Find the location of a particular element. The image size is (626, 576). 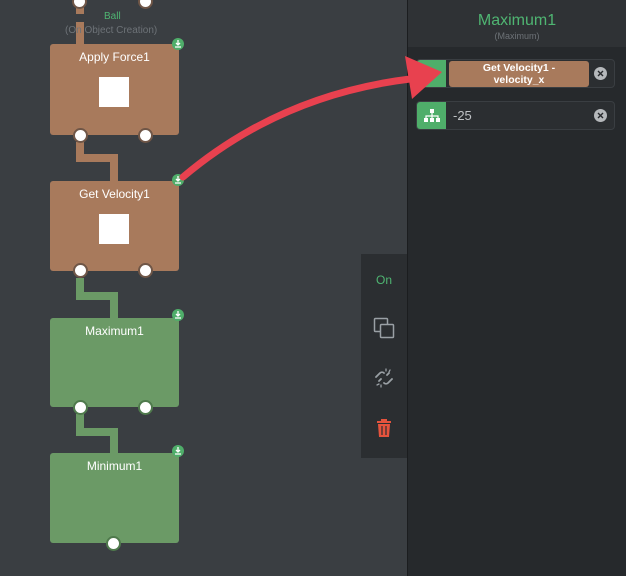

event-sublabel: (On Object Creation) is located at coordinates (111, 30).